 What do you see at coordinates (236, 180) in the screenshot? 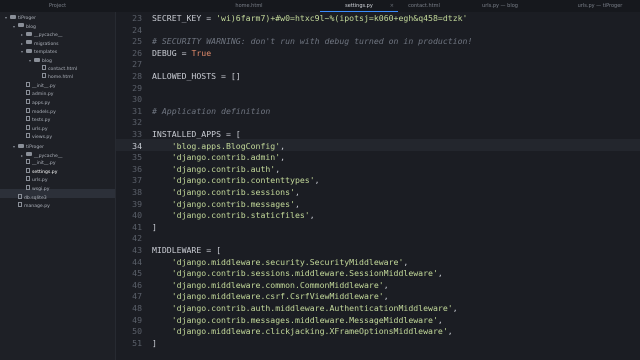
I see `code-line: 'django.contrib.contenttypes',` at bounding box center [236, 180].